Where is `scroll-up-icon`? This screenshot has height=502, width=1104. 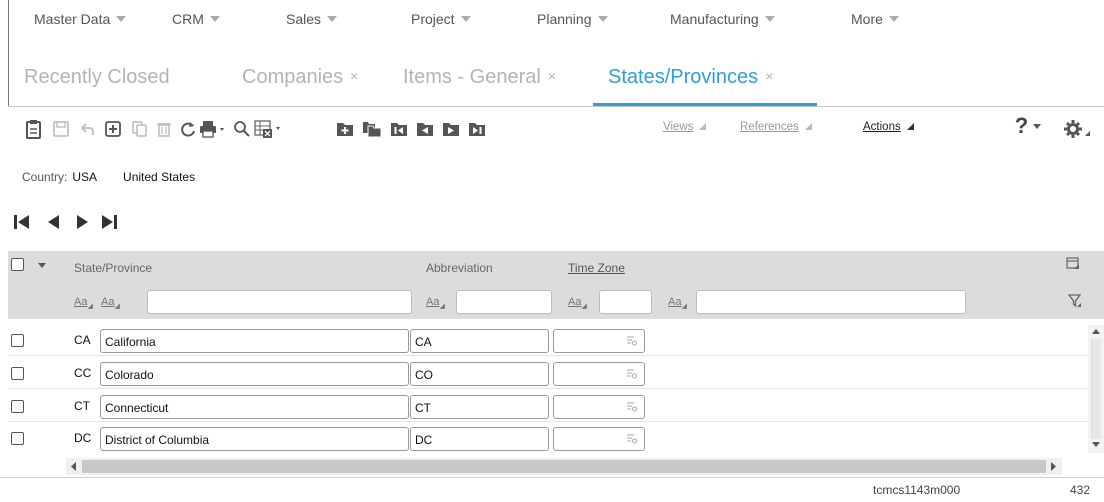 scroll-up-icon is located at coordinates (1096, 331).